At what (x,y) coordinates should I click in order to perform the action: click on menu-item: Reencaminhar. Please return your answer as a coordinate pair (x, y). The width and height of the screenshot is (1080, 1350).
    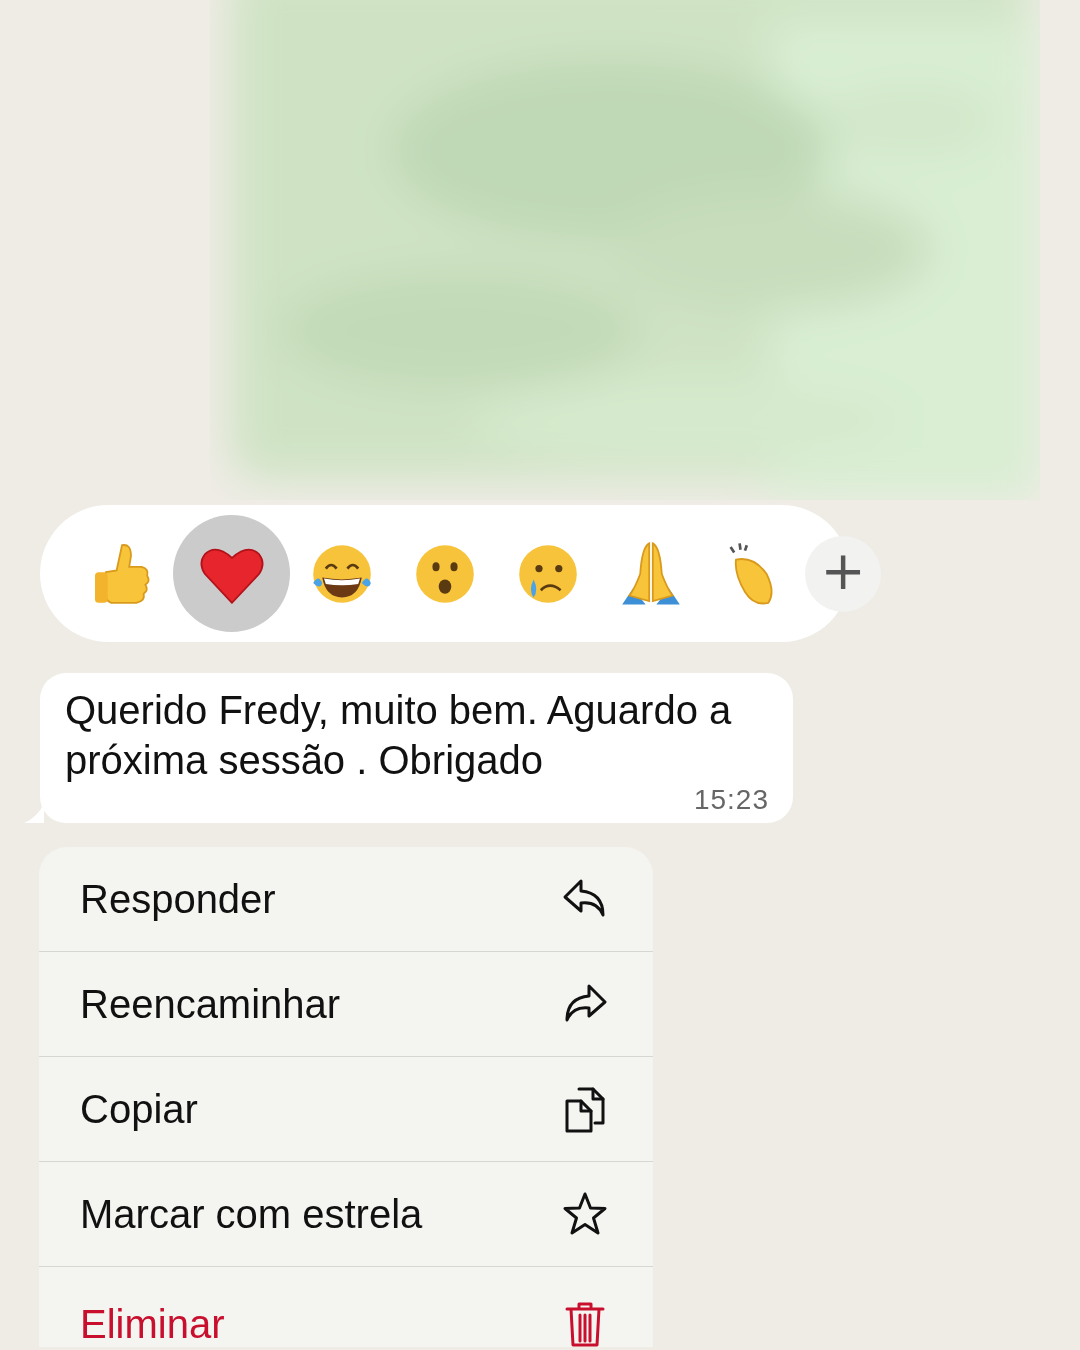
    Looking at the image, I should click on (346, 1004).